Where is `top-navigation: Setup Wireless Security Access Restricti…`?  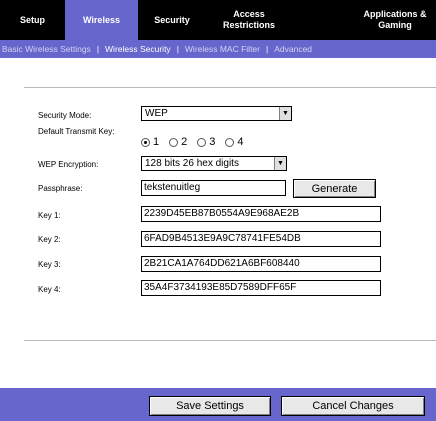
top-navigation: Setup Wireless Security Access Restricti… is located at coordinates (218, 20).